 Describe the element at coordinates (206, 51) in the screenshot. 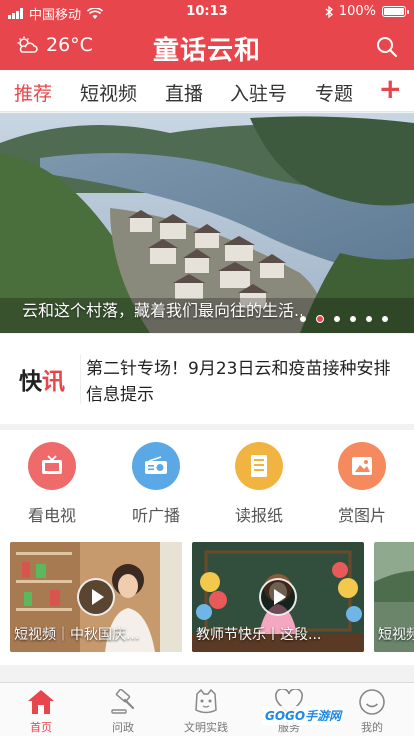

I see `app-logo: 童话云和` at that location.